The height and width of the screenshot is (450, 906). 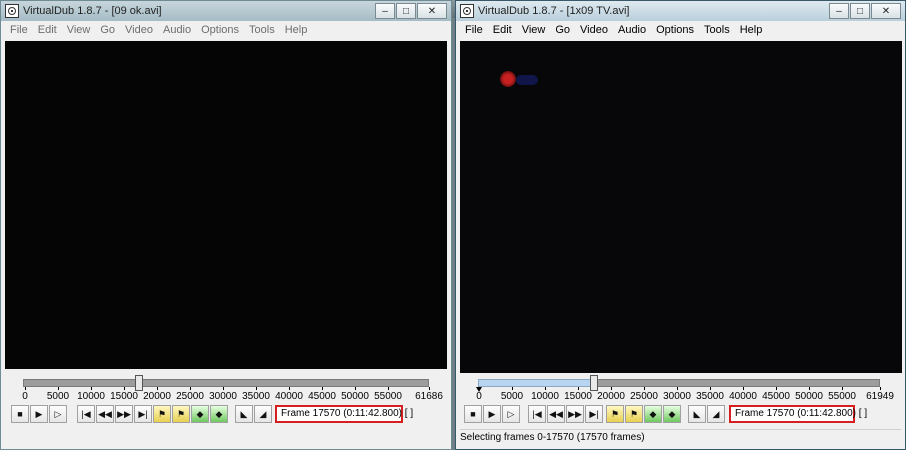 I want to click on window-title: VirtualDub 1.8.7 - [1x09 TV.avi], so click(x=554, y=11).